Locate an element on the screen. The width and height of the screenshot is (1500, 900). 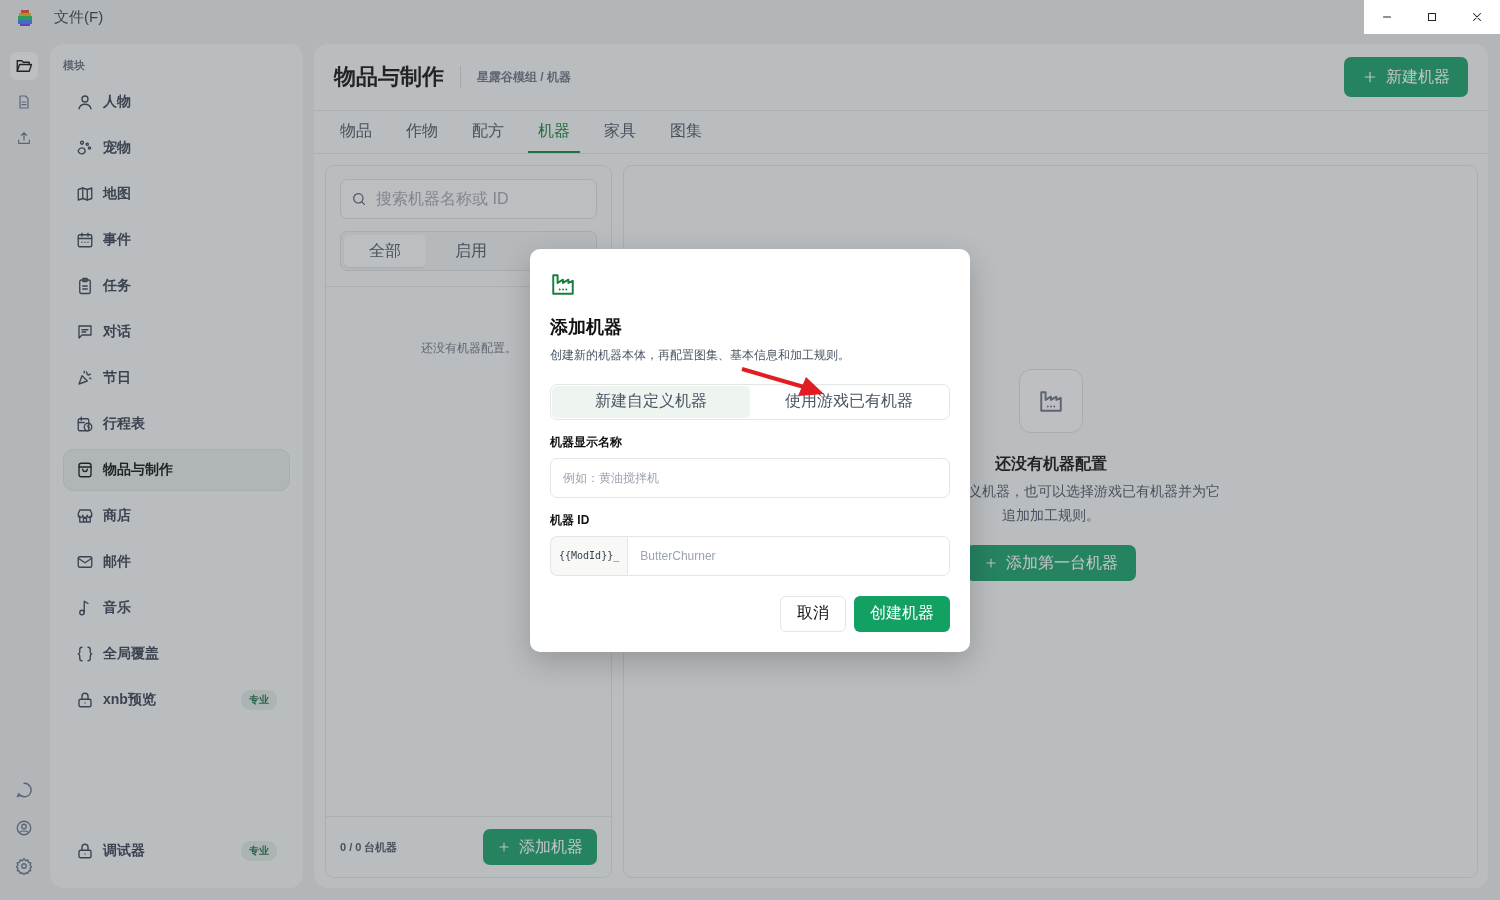
tab: 机器 is located at coordinates (554, 132).